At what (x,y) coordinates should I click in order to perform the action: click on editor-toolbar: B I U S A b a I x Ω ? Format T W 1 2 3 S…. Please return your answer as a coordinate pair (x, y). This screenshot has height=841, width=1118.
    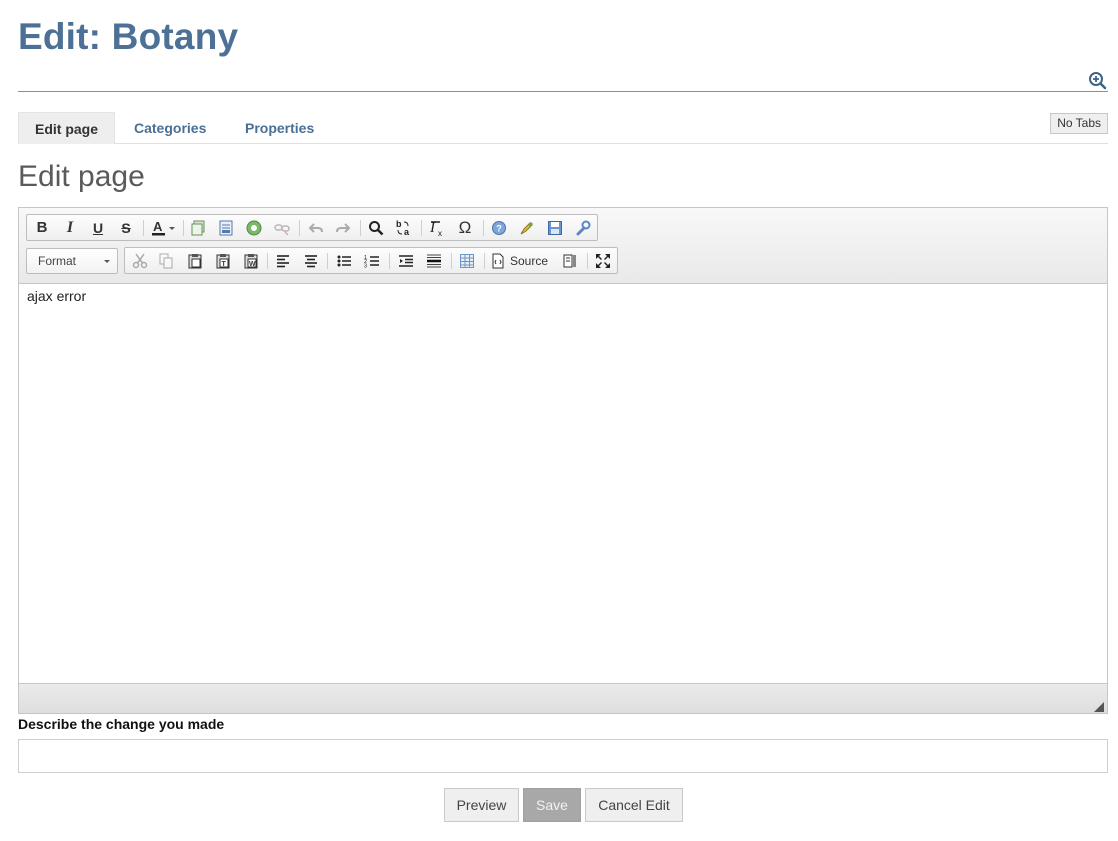
    Looking at the image, I should click on (563, 246).